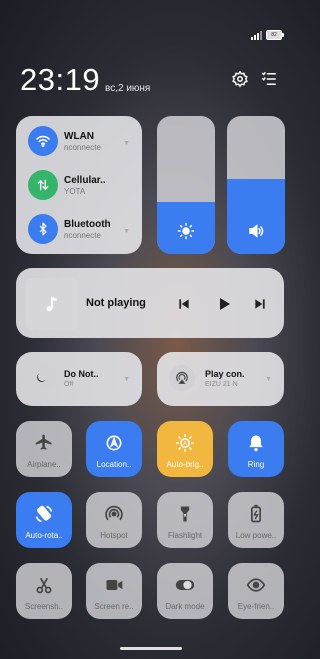 This screenshot has height=659, width=320. Describe the element at coordinates (150, 303) in the screenshot. I see `media-player: Not playing` at that location.